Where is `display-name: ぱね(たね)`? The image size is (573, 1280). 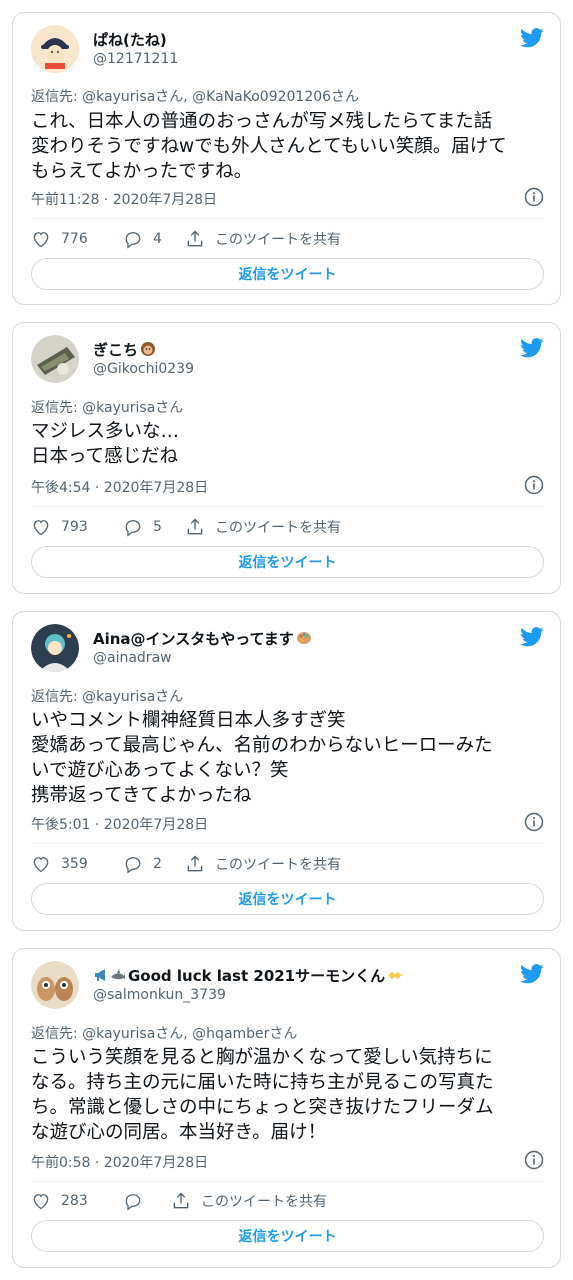
display-name: ぱね(たね) is located at coordinates (130, 39).